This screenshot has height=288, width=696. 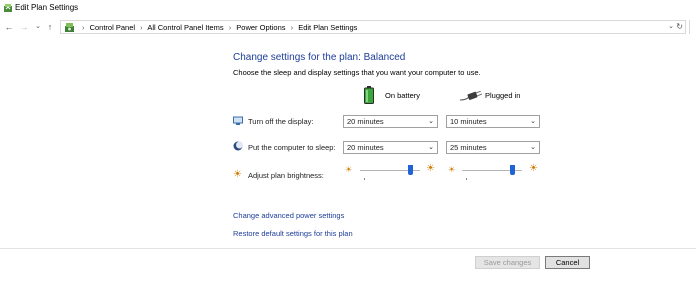 What do you see at coordinates (24, 27) in the screenshot?
I see `forward-button: →` at bounding box center [24, 27].